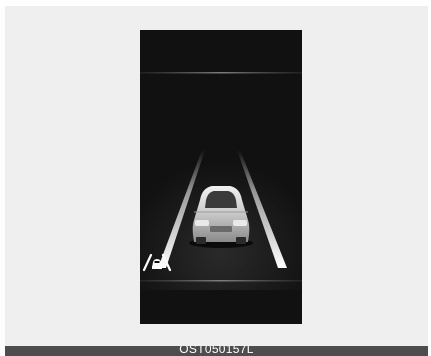  What do you see at coordinates (221, 281) in the screenshot?
I see `bottom-divider-line` at bounding box center [221, 281].